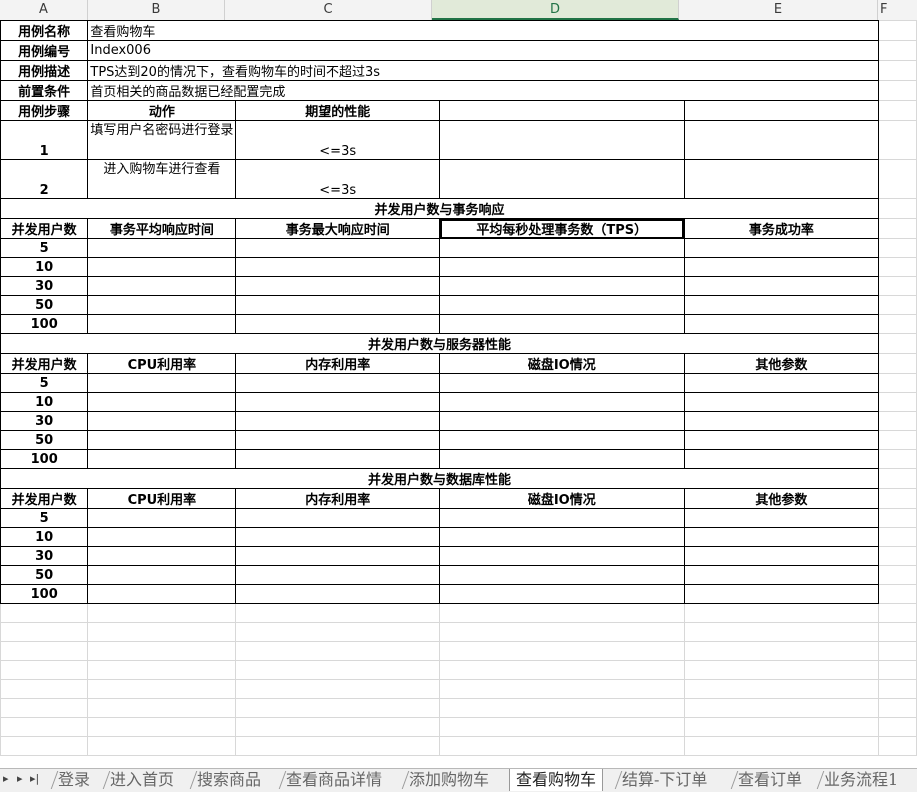 This screenshot has width=917, height=792. What do you see at coordinates (338, 498) in the screenshot?
I see `header-memory: 内存利用率` at bounding box center [338, 498].